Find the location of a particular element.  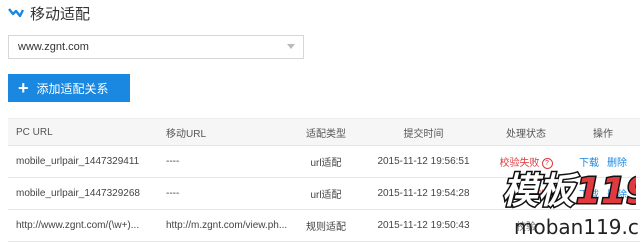

header-mobile-url: 移动URL is located at coordinates (228, 132).